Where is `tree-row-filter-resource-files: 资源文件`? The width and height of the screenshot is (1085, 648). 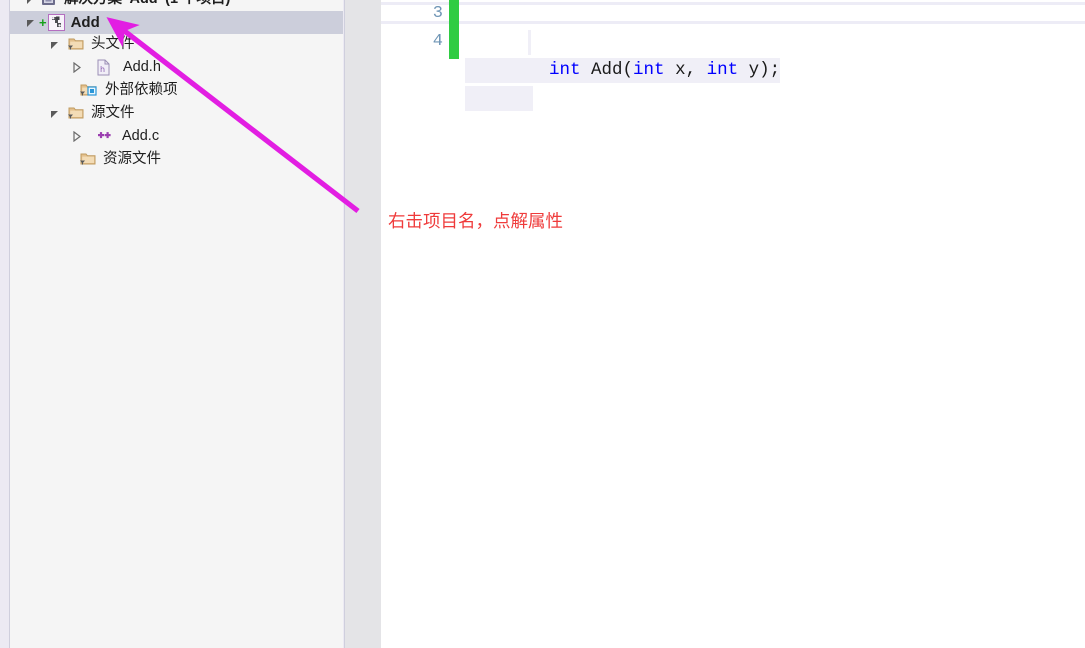
tree-row-filter-resource-files: 资源文件 is located at coordinates (176, 159).